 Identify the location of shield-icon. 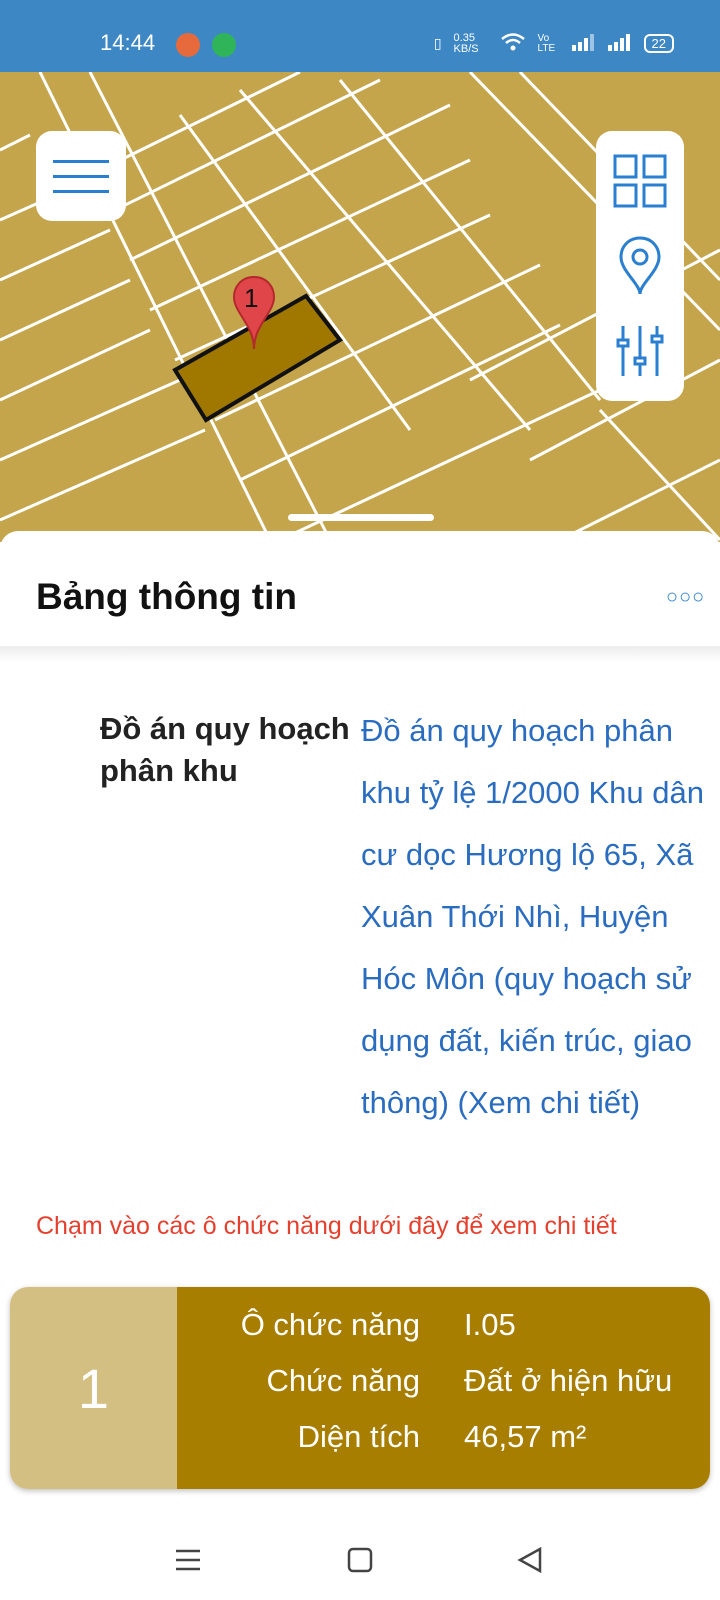
(224, 45).